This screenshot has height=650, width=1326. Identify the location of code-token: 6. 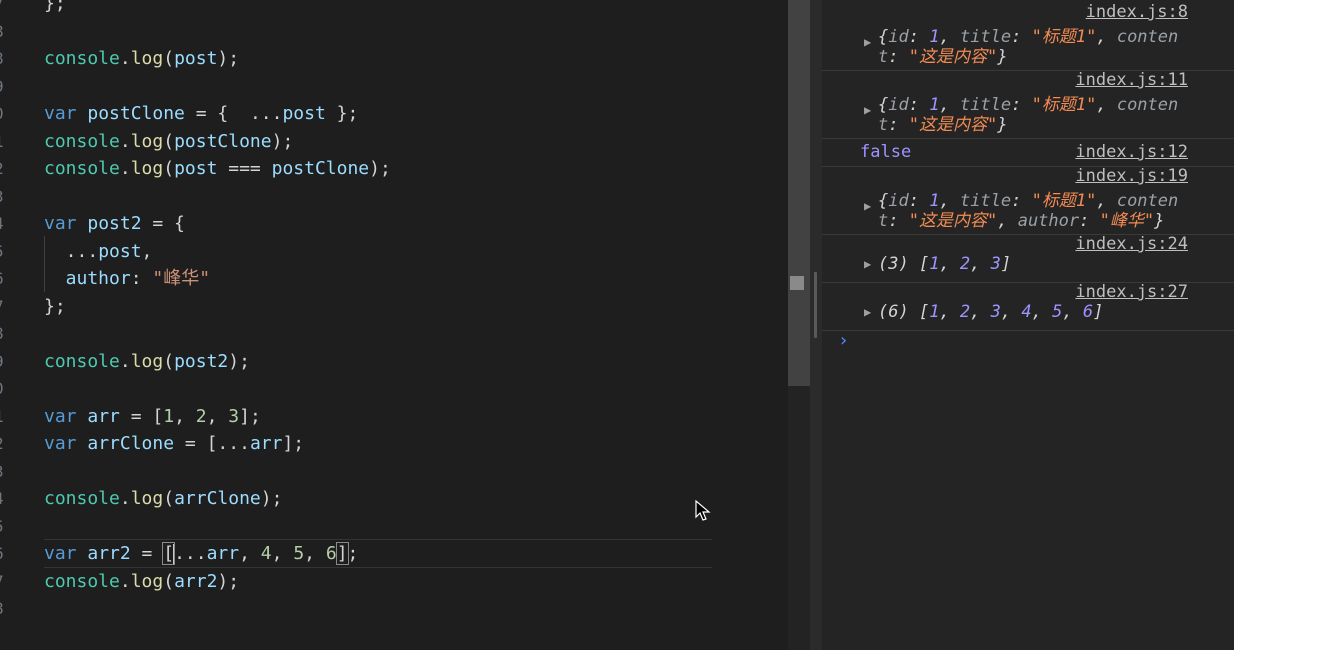
(331, 553).